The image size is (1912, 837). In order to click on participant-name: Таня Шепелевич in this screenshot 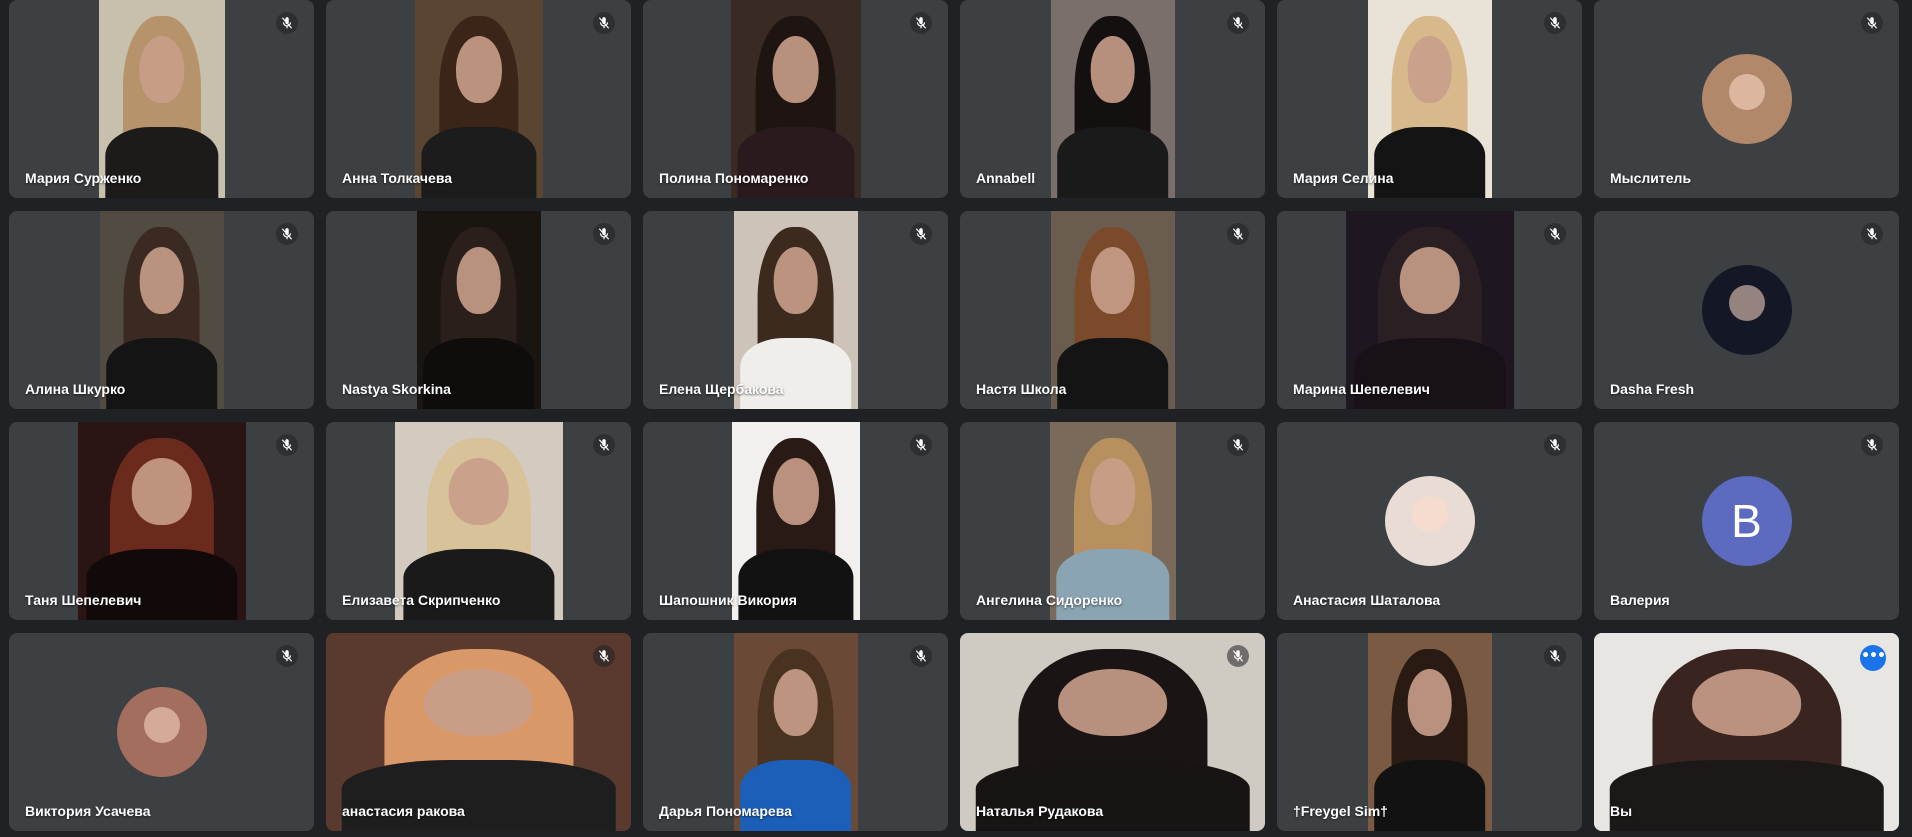, I will do `click(83, 600)`.